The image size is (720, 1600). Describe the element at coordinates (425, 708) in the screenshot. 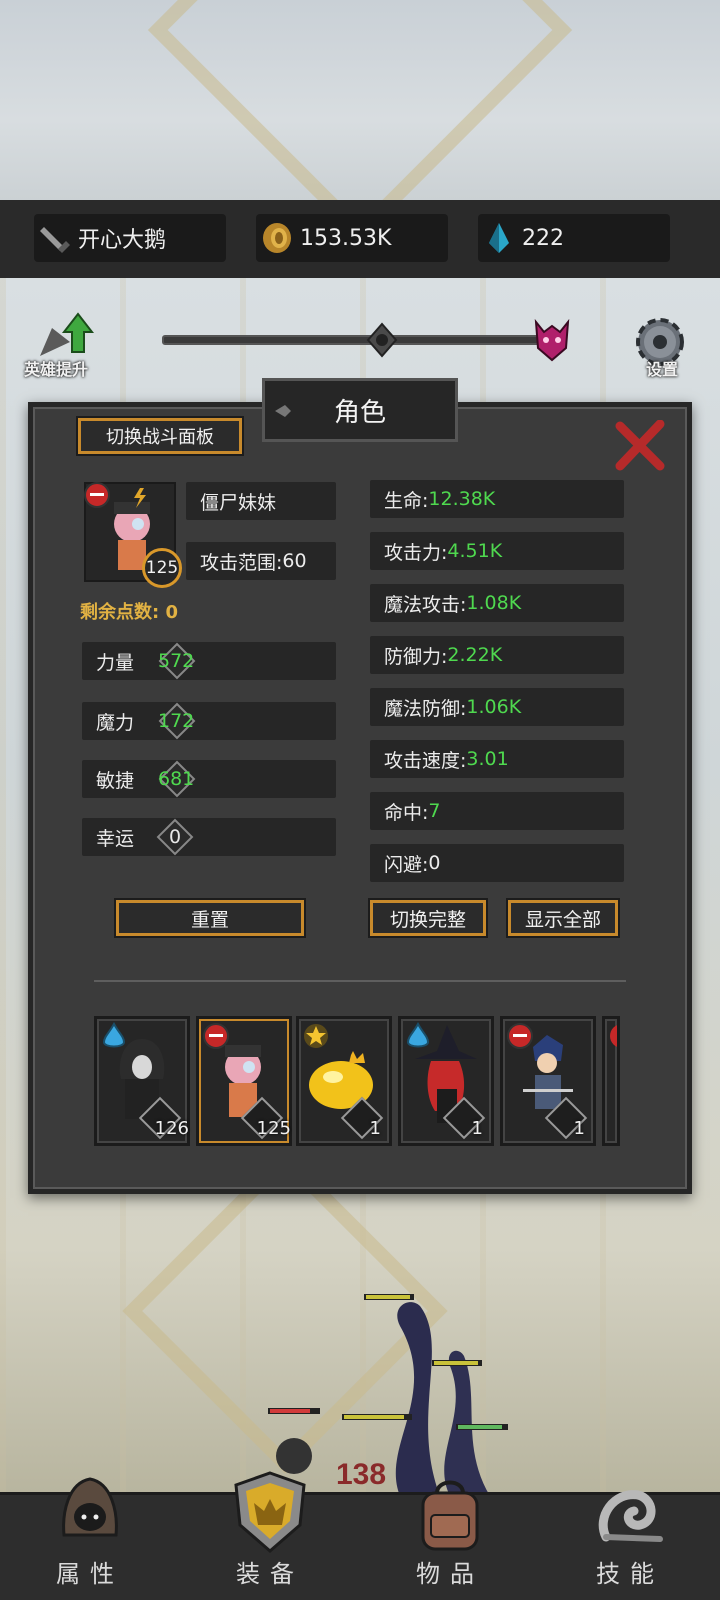

I see `stat-label: 魔法防御:` at that location.